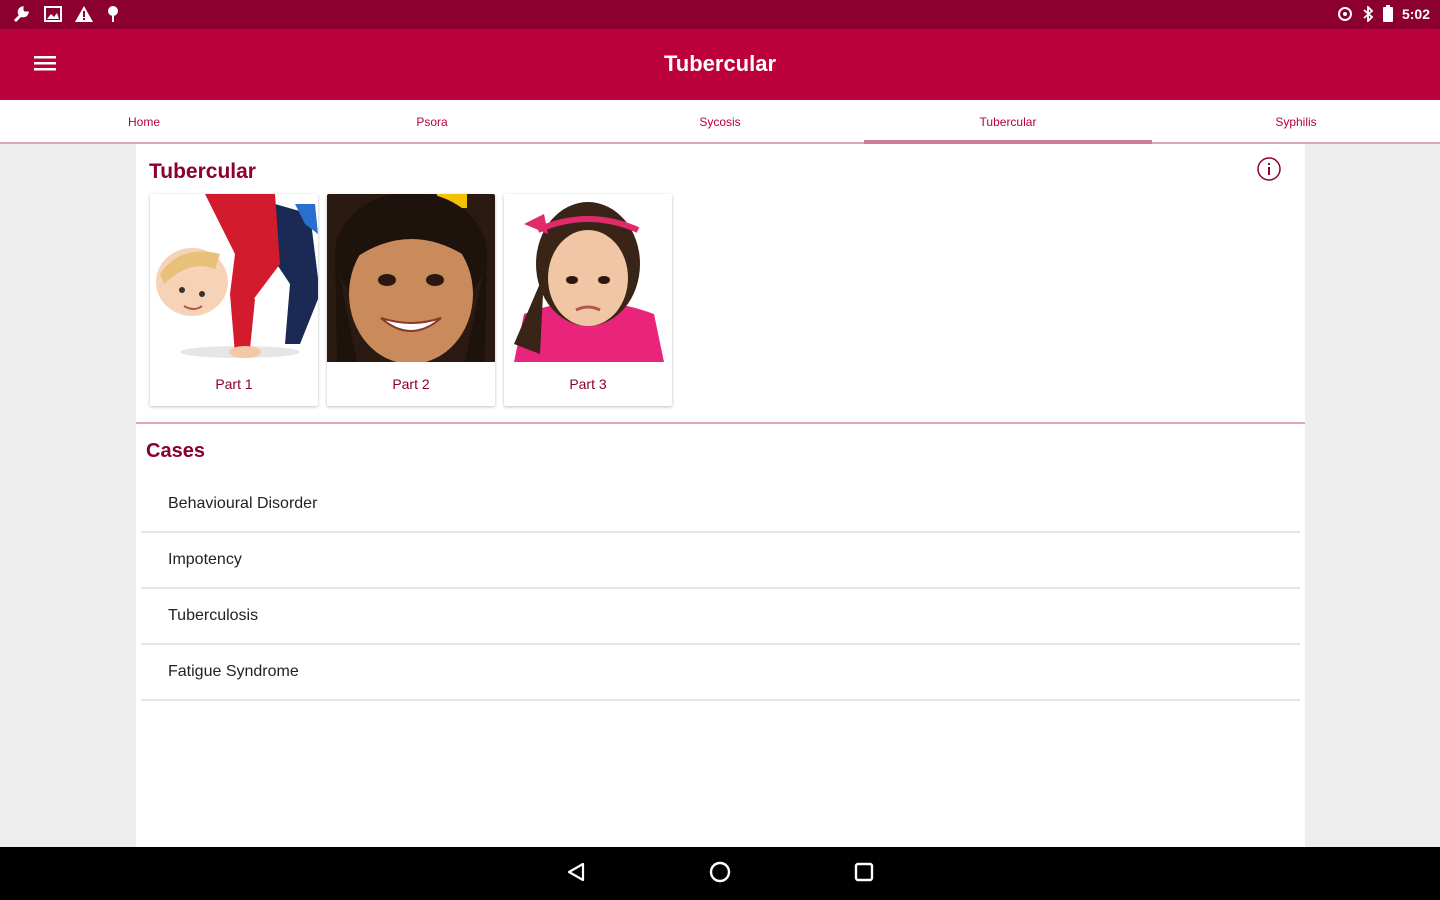  Describe the element at coordinates (1269, 169) in the screenshot. I see `info-button` at that location.